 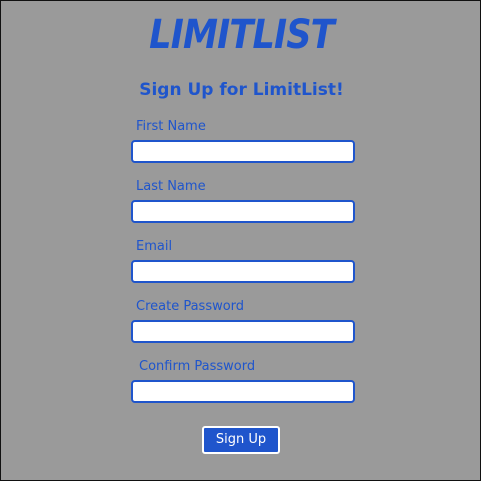 What do you see at coordinates (243, 331) in the screenshot?
I see `create-password-field` at bounding box center [243, 331].